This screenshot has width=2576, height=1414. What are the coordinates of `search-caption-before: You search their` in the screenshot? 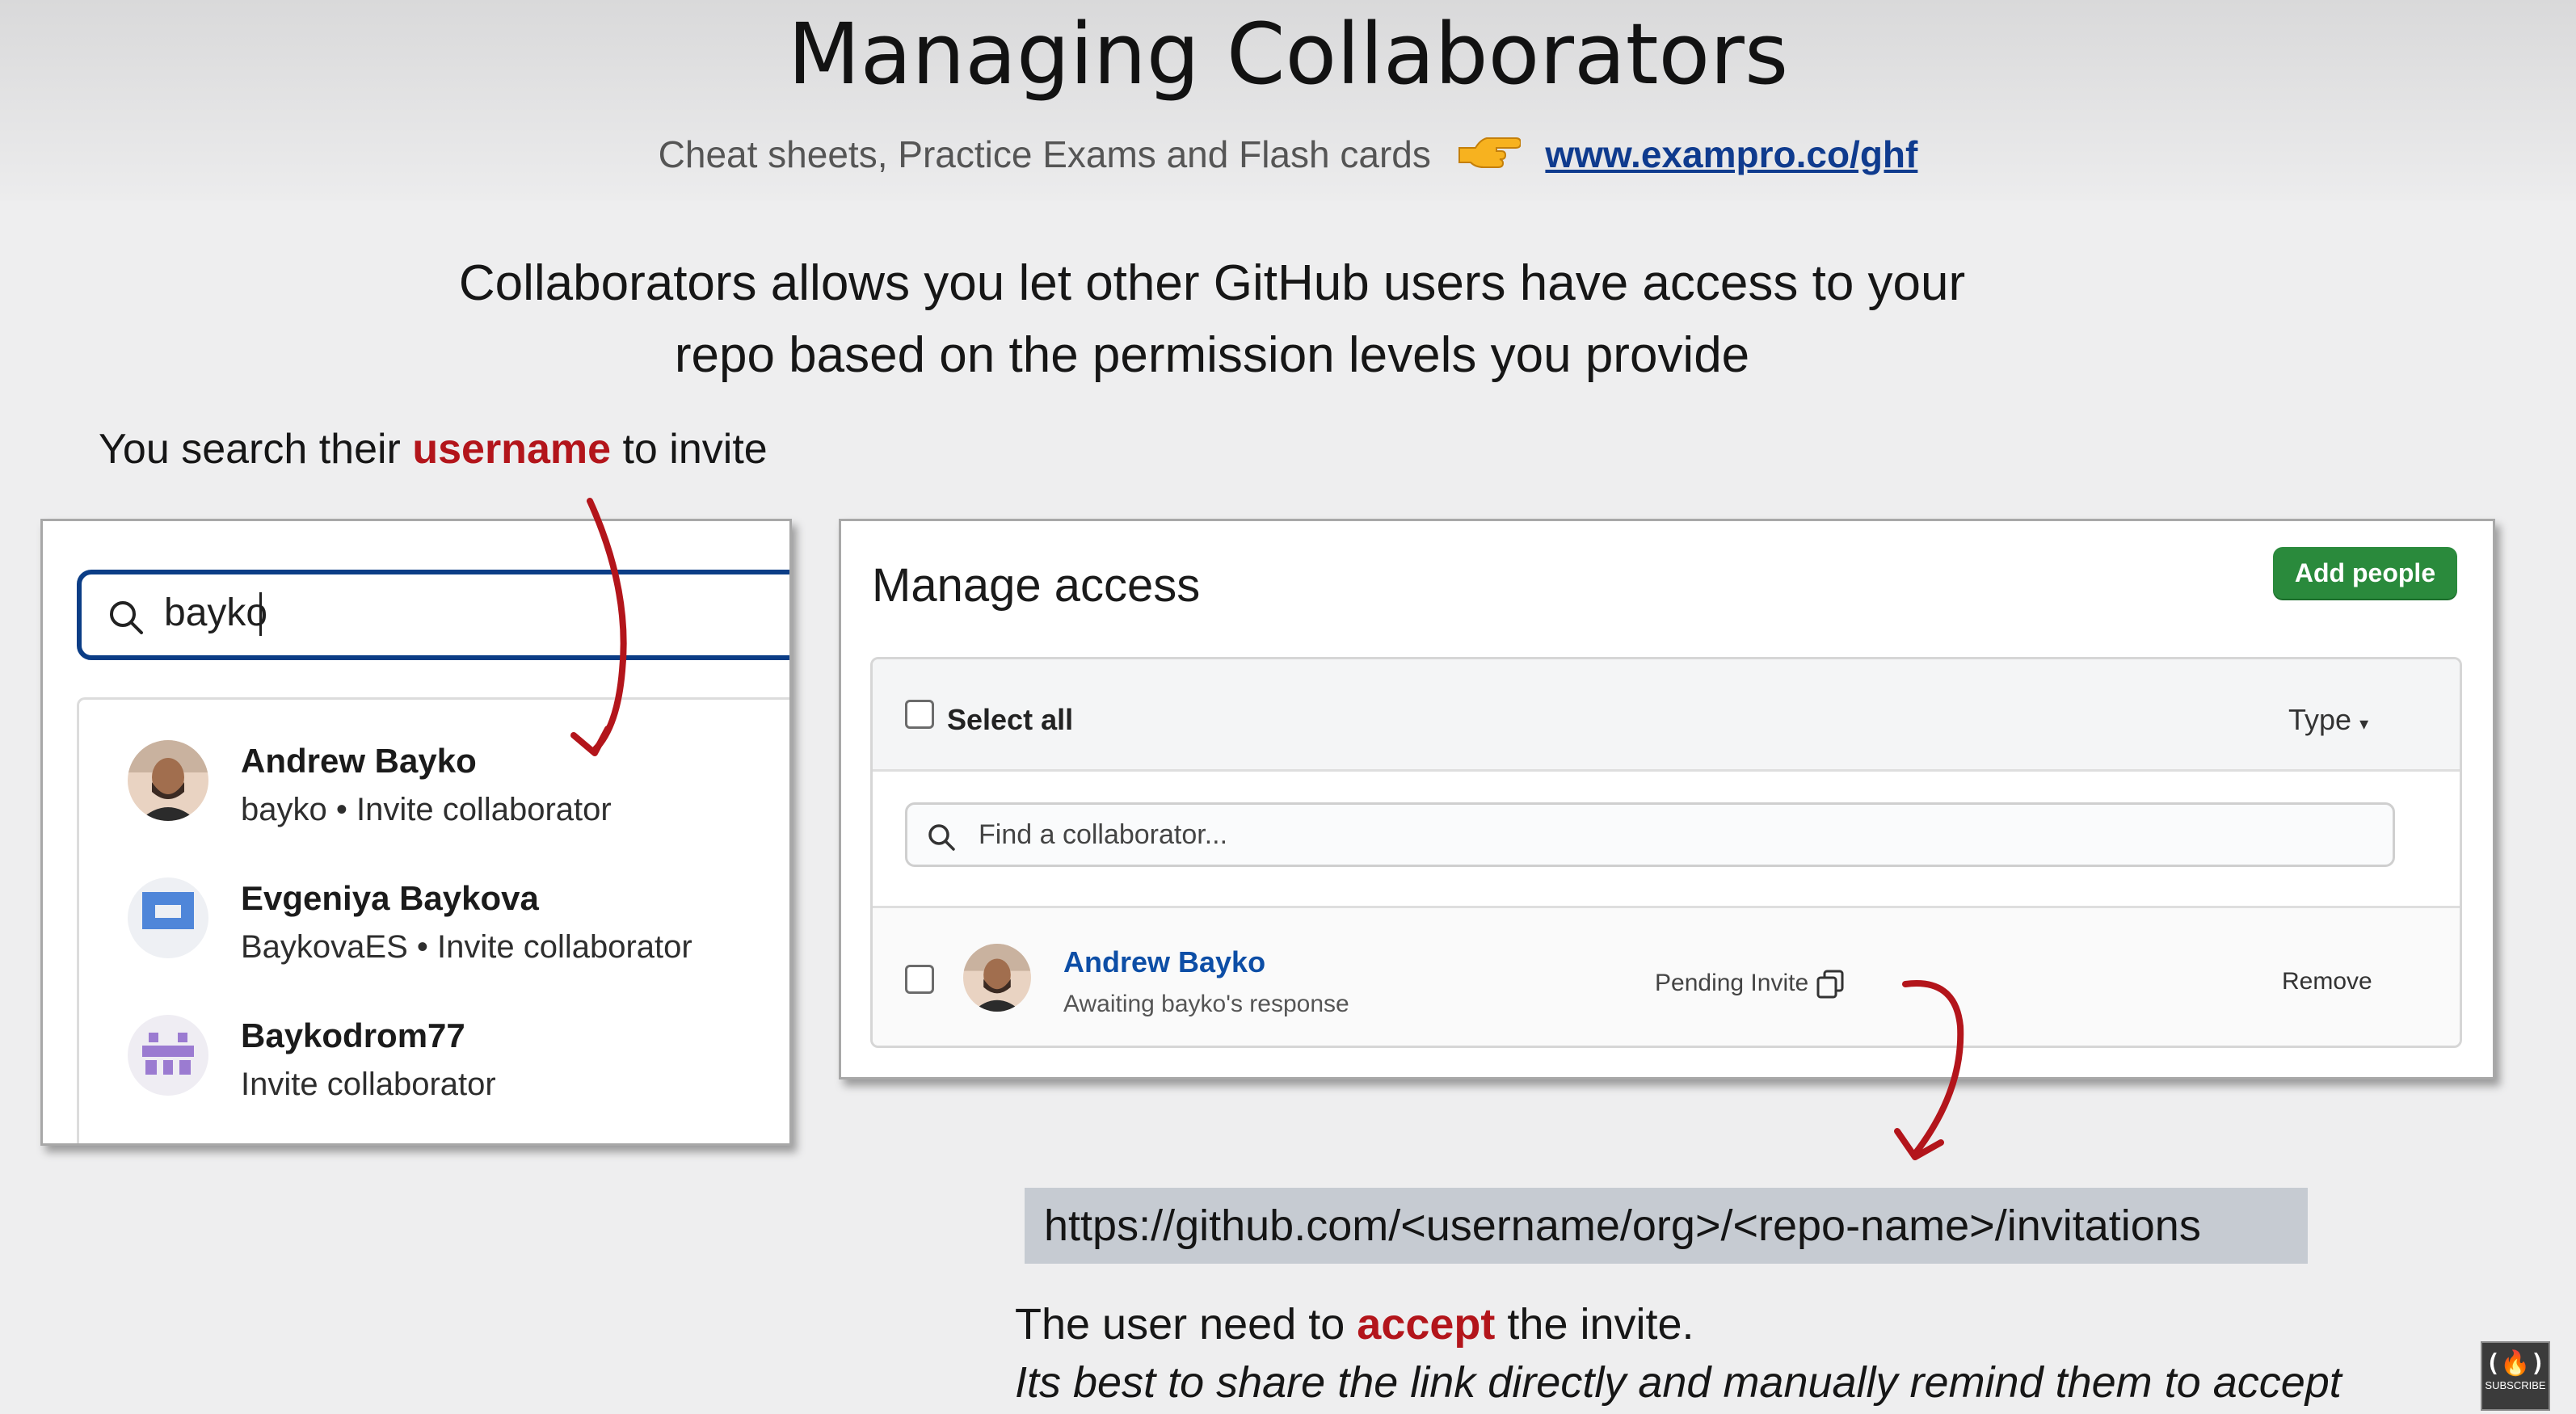 It's located at (250, 450).